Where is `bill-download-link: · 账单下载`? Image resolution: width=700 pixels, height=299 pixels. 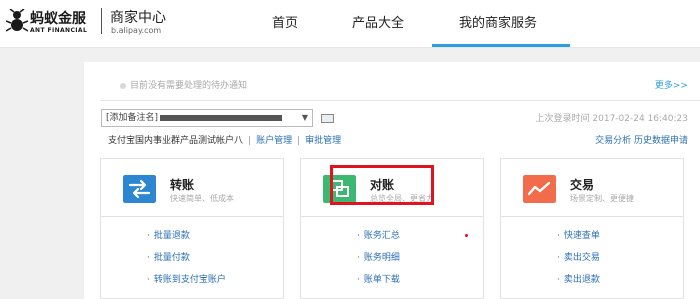
bill-download-link: · 账单下载 is located at coordinates (378, 278).